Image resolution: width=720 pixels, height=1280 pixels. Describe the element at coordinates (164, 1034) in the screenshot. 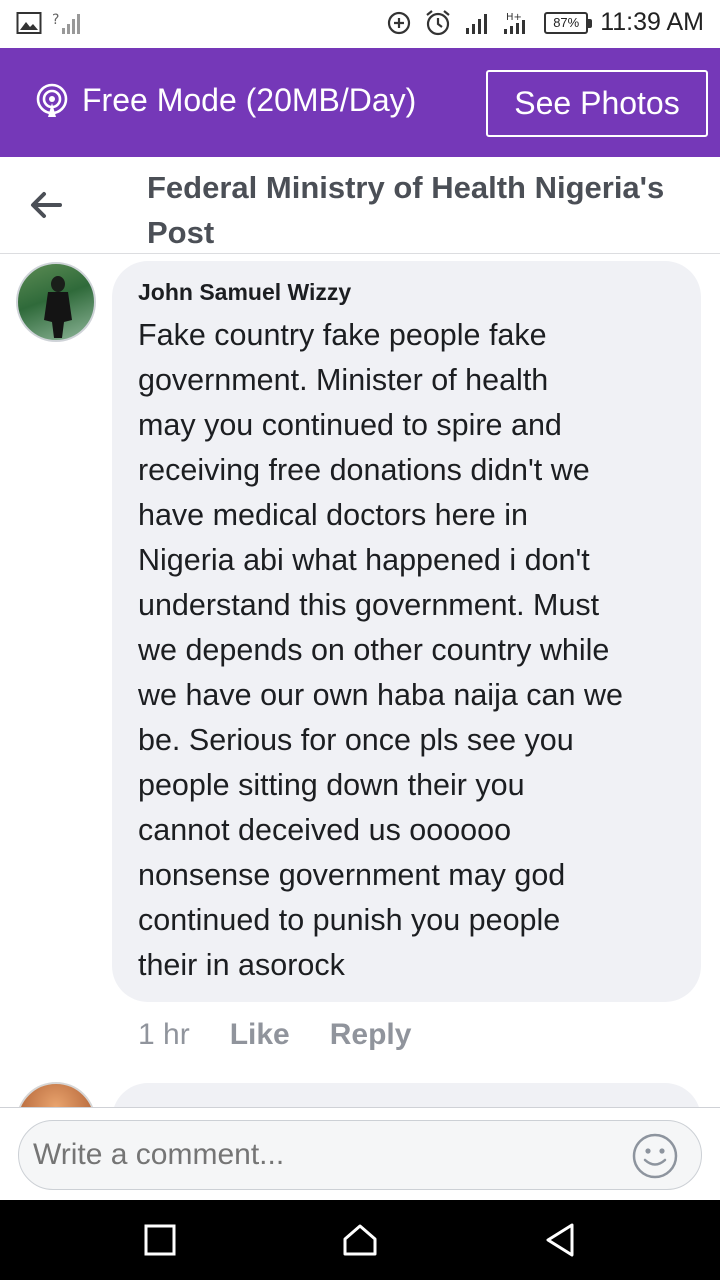

I see `comment-time: 1 hr` at that location.